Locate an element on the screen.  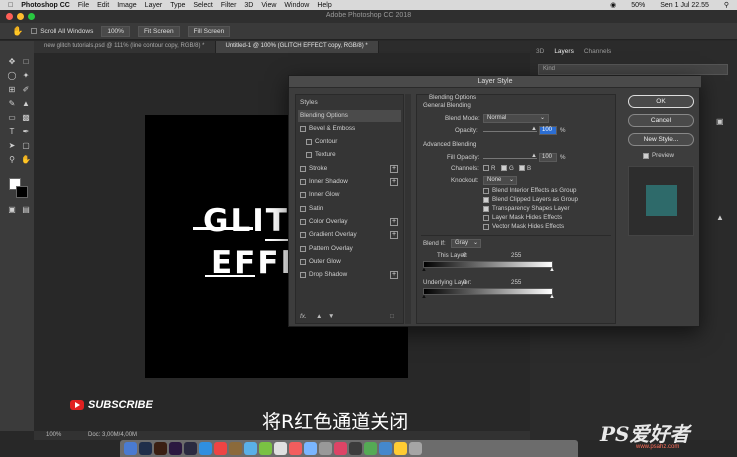
fx-texture: Texture is located at coordinates (349, 155).